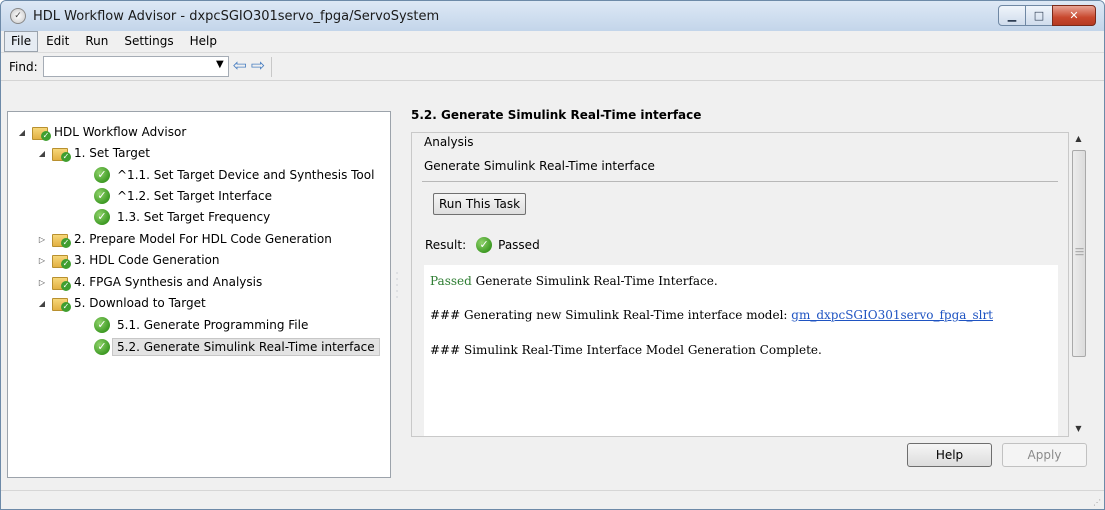 Image resolution: width=1105 pixels, height=510 pixels. Describe the element at coordinates (168, 282) in the screenshot. I see `tree-item-label: 4. FPGA Synthesis and Analysis` at that location.